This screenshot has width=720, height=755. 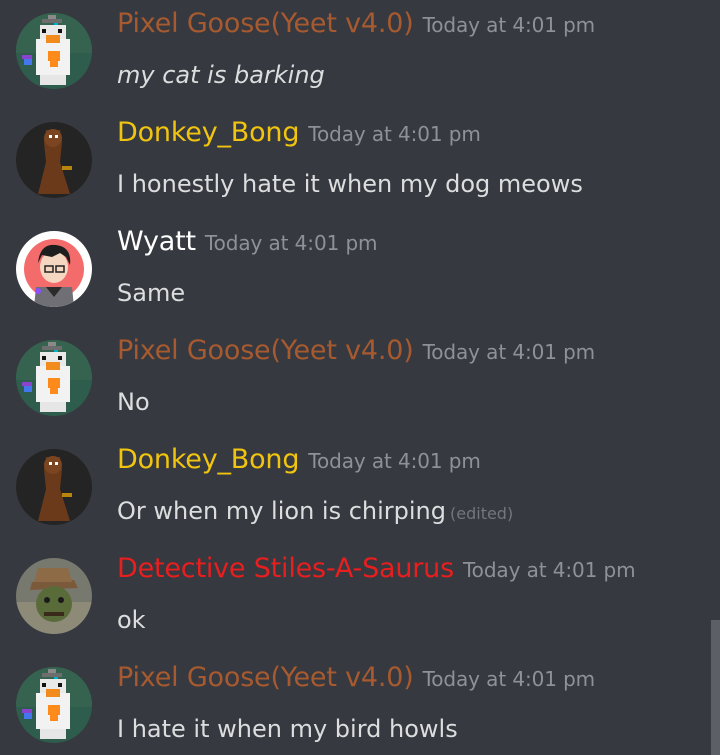 I want to click on message-item: Wyatt Today at 4:01 pm Same, so click(x=350, y=268).